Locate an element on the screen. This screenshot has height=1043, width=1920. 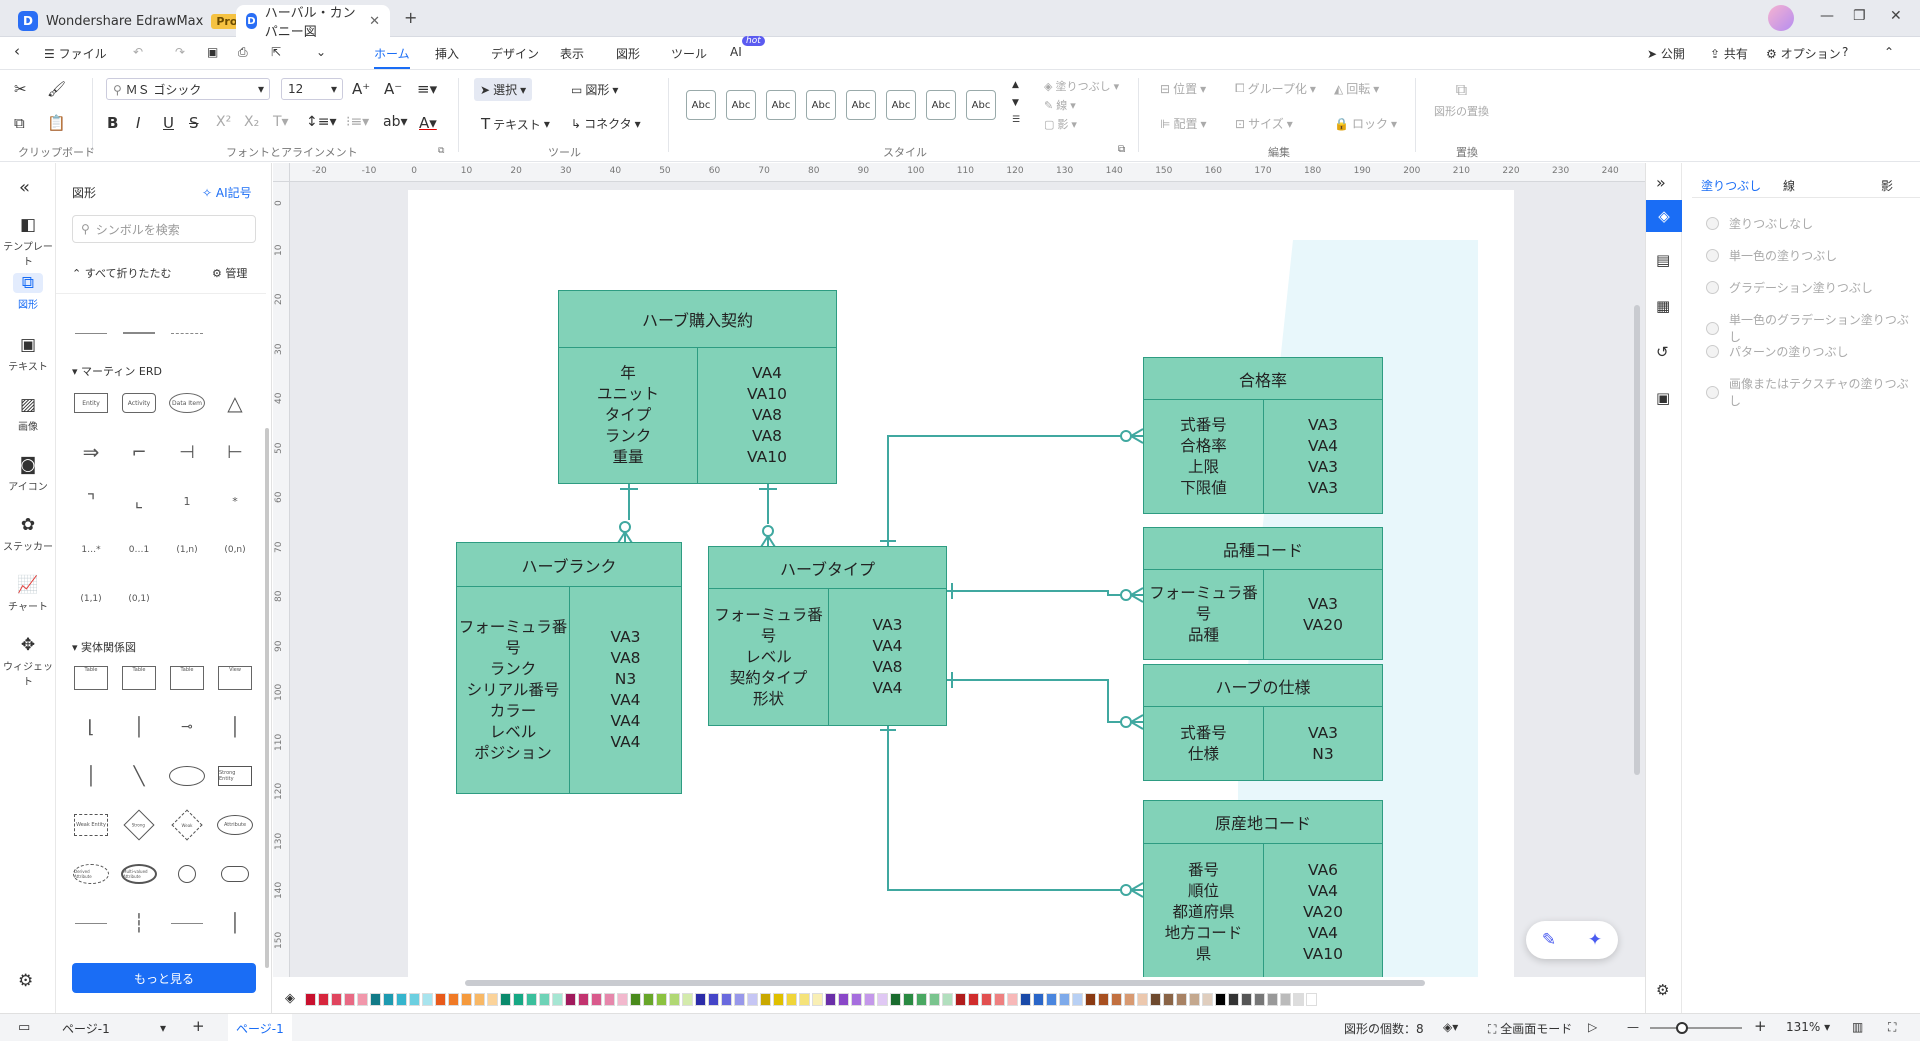
document-tab: D ハーバル・カンパニー図 ✕ is located at coordinates (313, 22).